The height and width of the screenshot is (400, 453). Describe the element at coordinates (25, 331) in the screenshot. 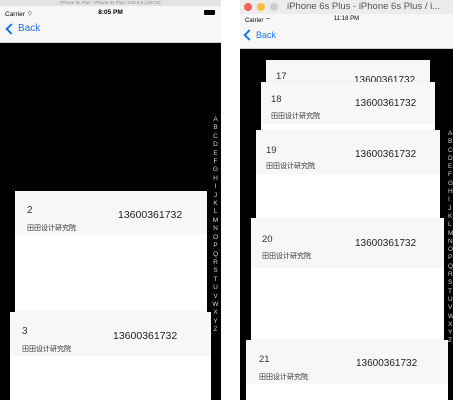

I see `card-number: 3` at that location.